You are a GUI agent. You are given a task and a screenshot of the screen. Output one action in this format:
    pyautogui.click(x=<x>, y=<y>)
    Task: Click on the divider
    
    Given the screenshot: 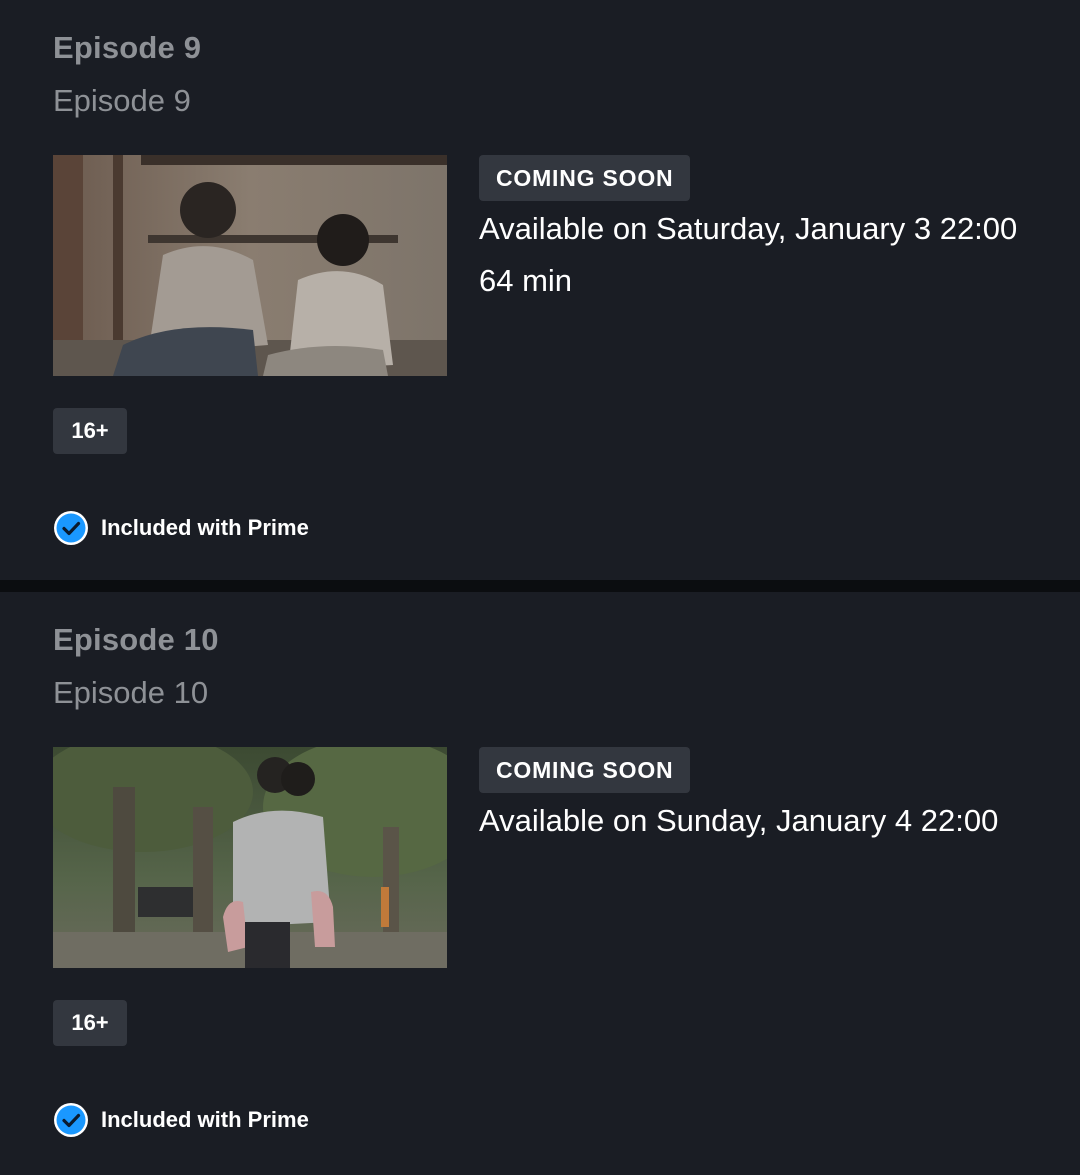 What is the action you would take?
    pyautogui.click(x=540, y=586)
    